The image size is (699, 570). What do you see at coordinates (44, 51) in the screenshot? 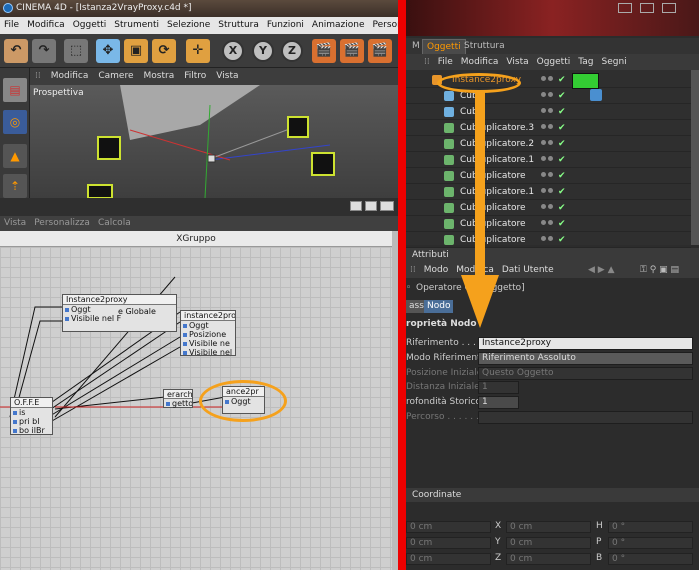
I see `redo-icon: ↷` at bounding box center [44, 51].